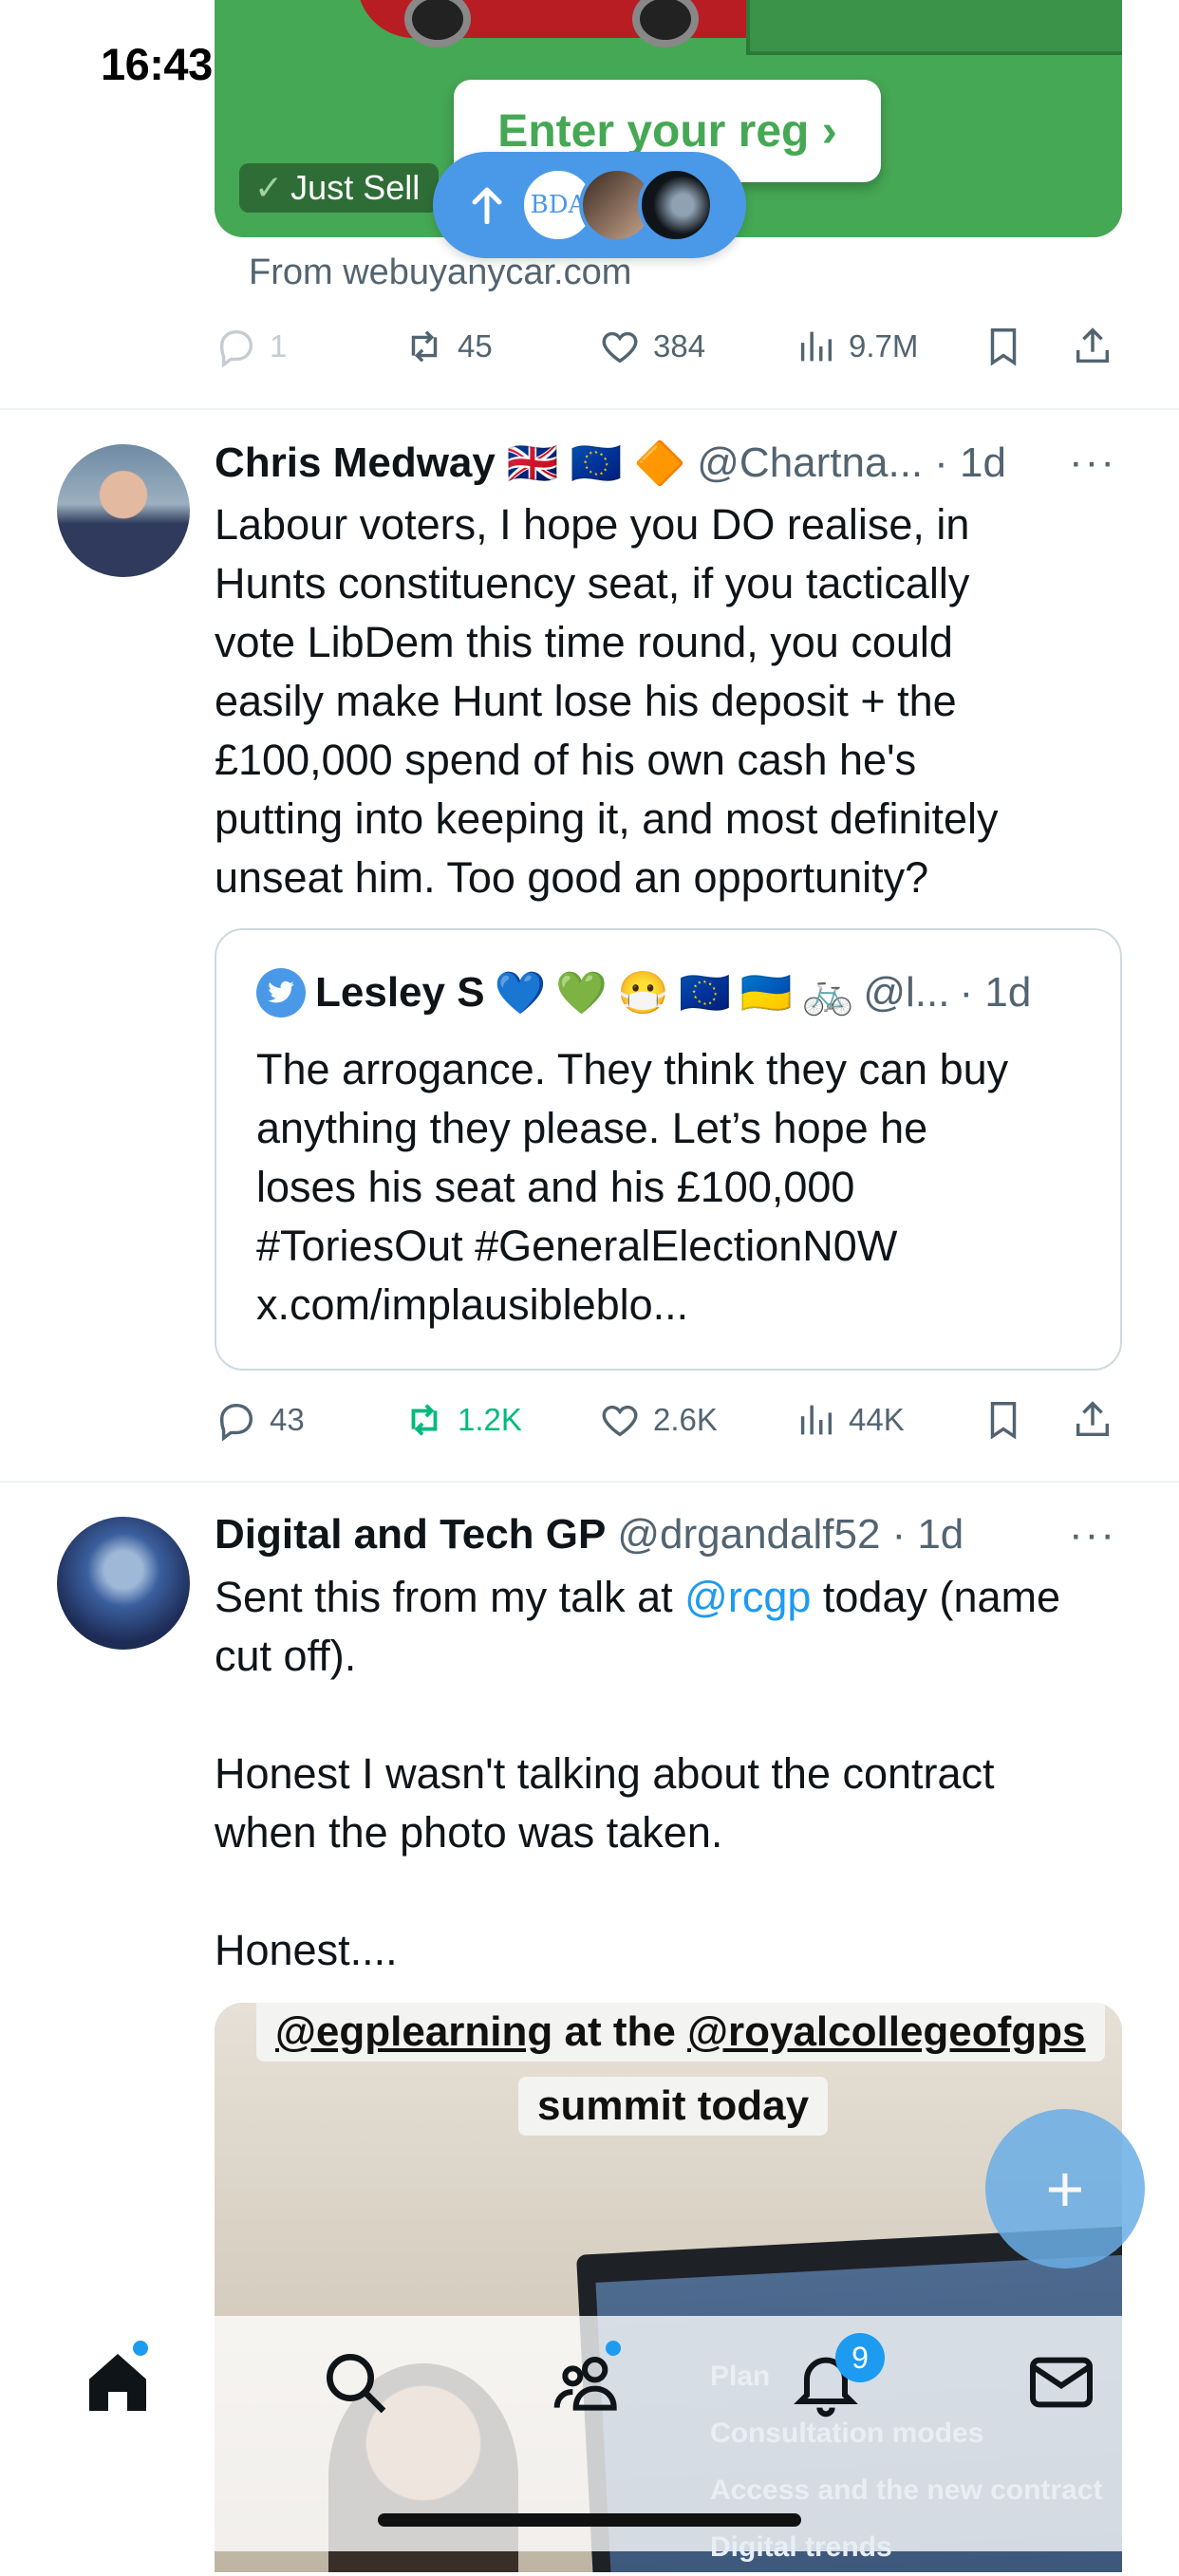  I want to click on post-header: Chris Medway 🇬🇧 🇪🇺 🔶 @Chartna... · 1d, so click(610, 464).